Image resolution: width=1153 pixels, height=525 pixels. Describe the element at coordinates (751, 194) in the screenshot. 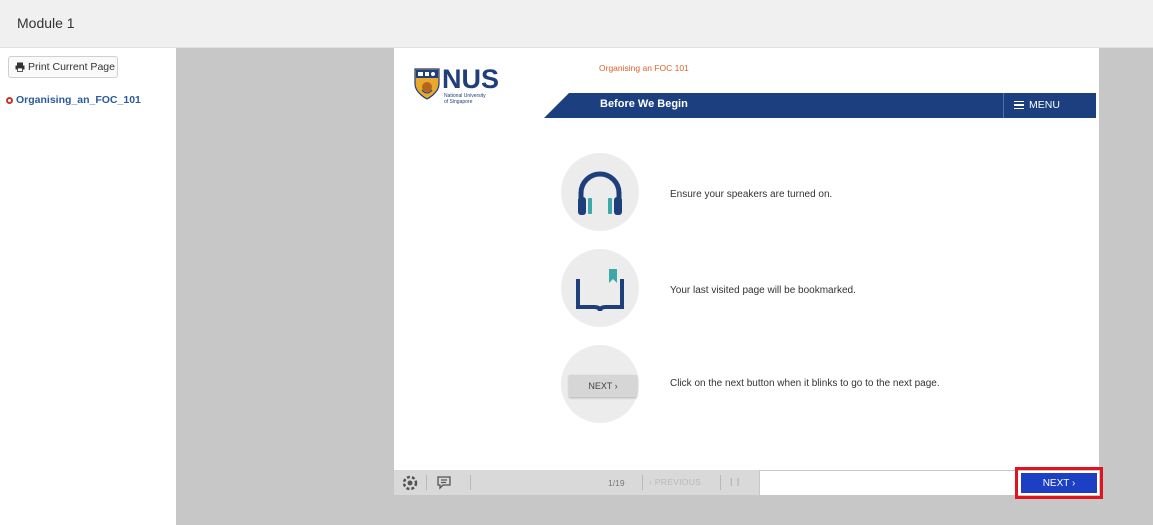

I see `step-text-speakers: Ensure your speakers are turned on.` at that location.